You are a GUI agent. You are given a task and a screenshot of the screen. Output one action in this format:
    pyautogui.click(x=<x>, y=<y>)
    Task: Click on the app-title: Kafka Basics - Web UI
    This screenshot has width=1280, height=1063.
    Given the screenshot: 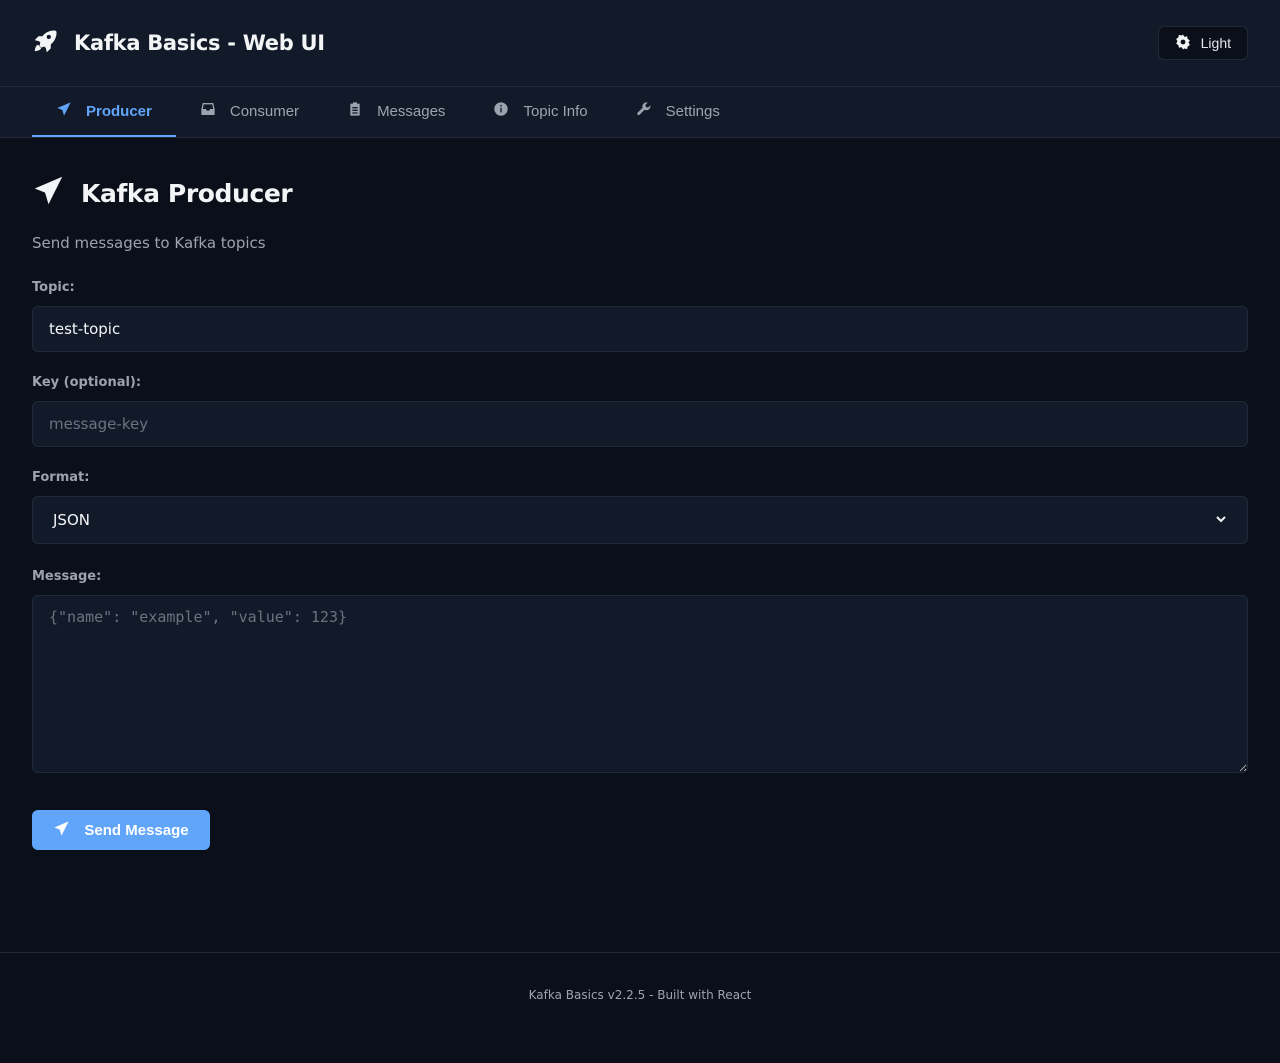 What is the action you would take?
    pyautogui.click(x=199, y=43)
    